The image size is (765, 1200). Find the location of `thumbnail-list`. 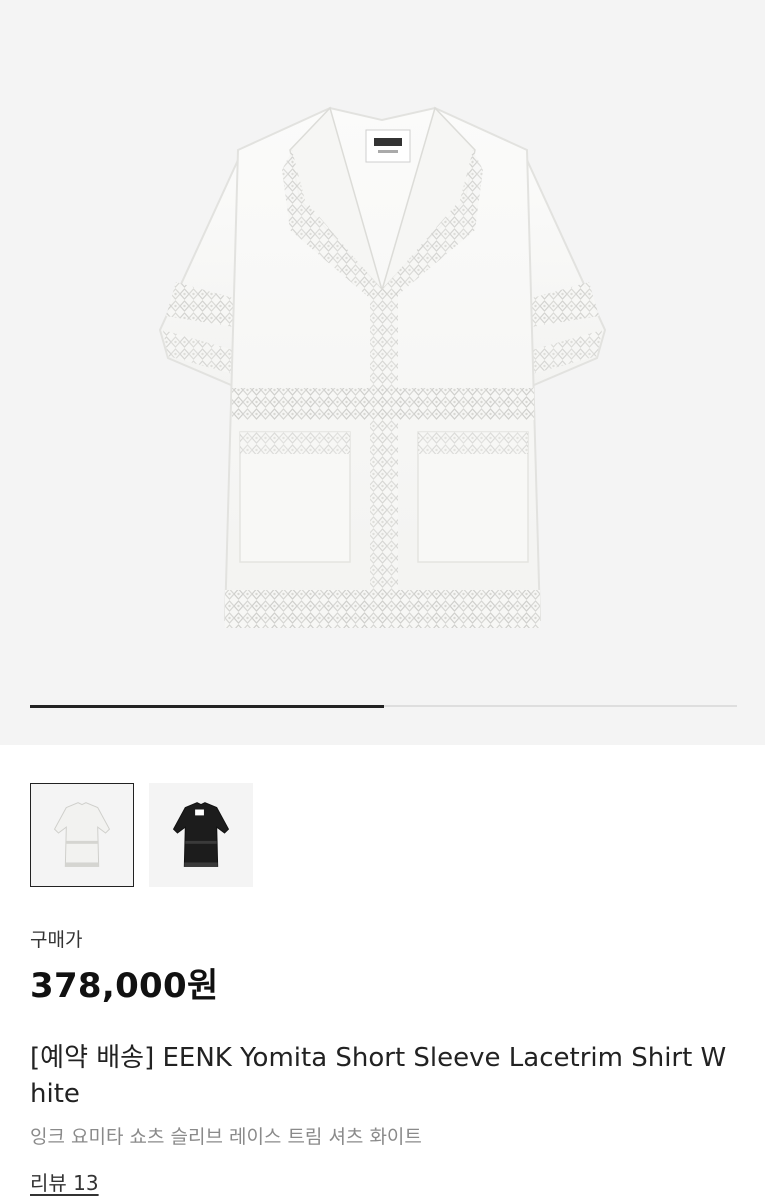

thumbnail-list is located at coordinates (141, 835).